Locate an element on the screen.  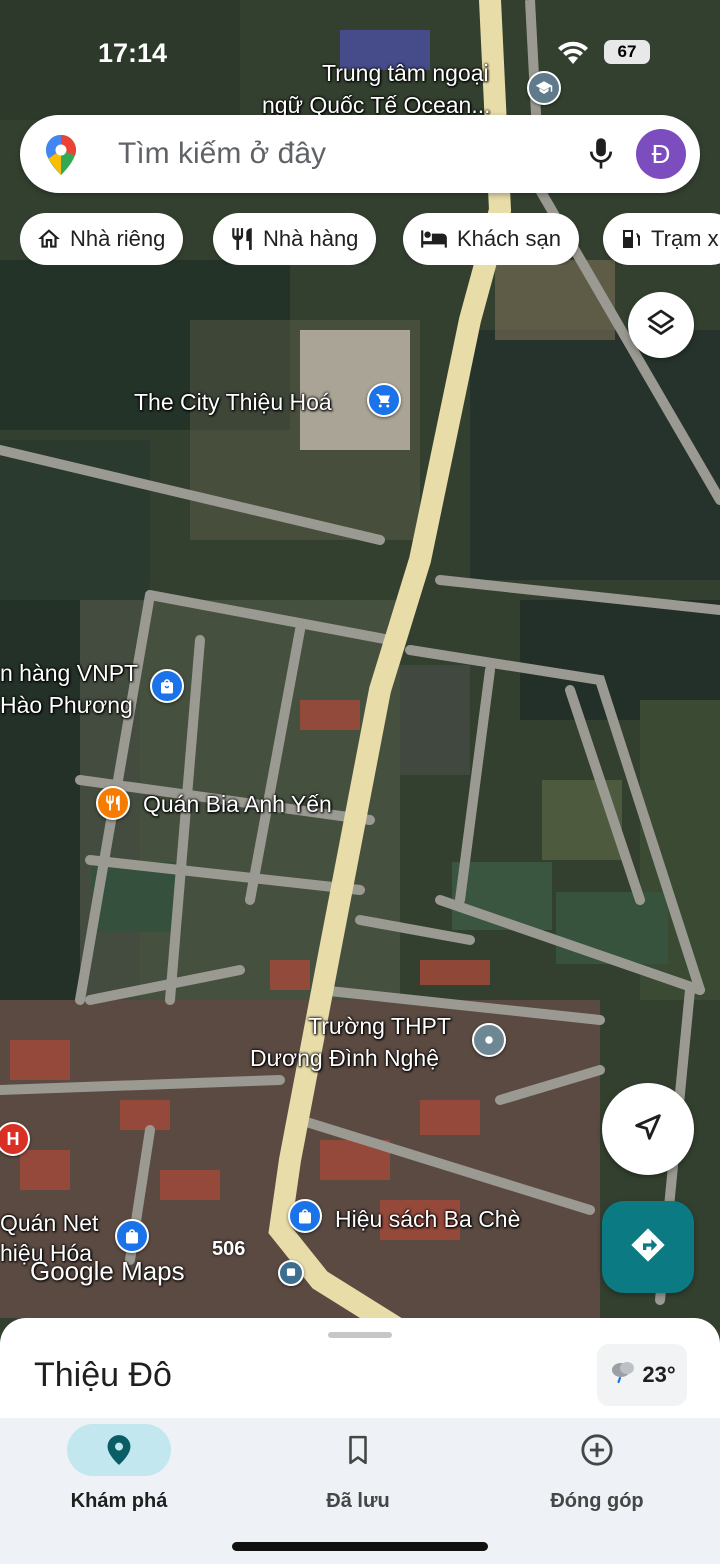
road-number-label: 506 is located at coordinates (229, 1249).